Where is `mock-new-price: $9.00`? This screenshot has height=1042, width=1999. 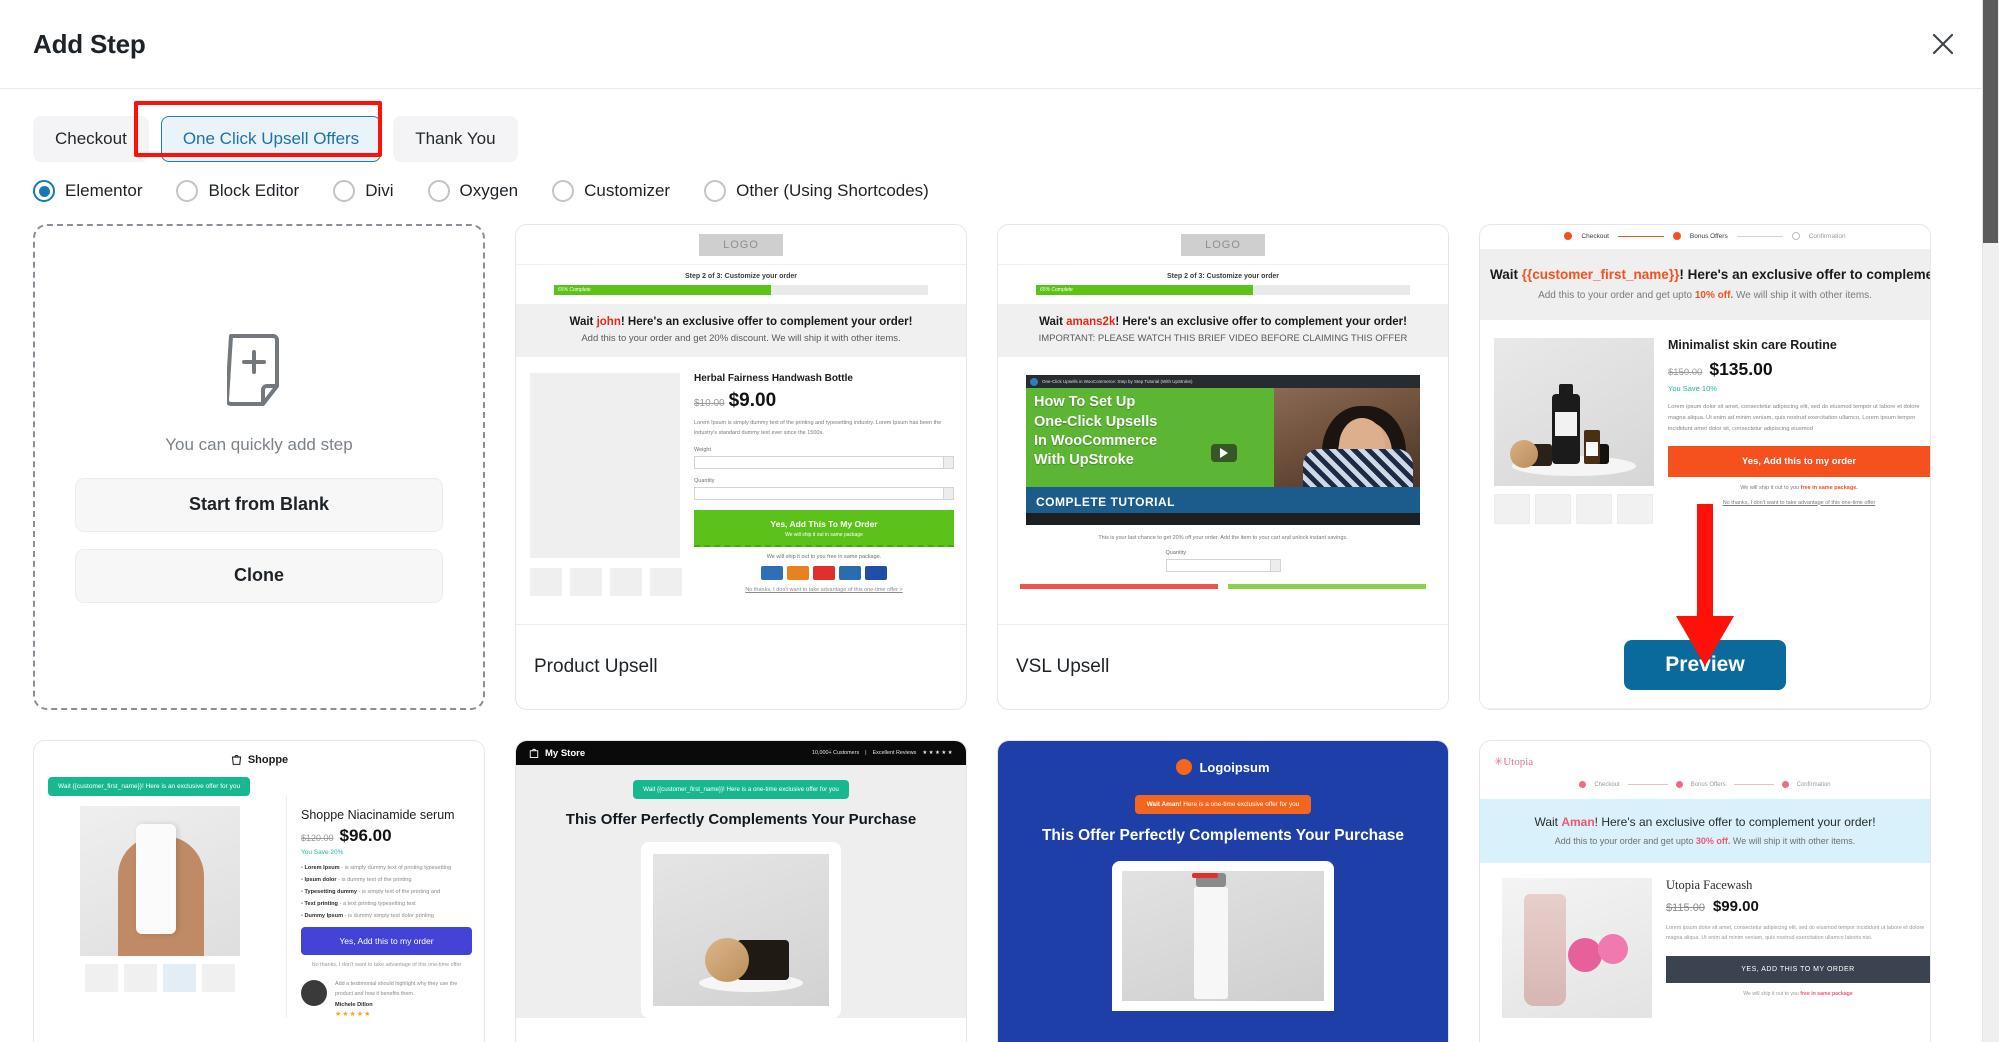 mock-new-price: $9.00 is located at coordinates (752, 401).